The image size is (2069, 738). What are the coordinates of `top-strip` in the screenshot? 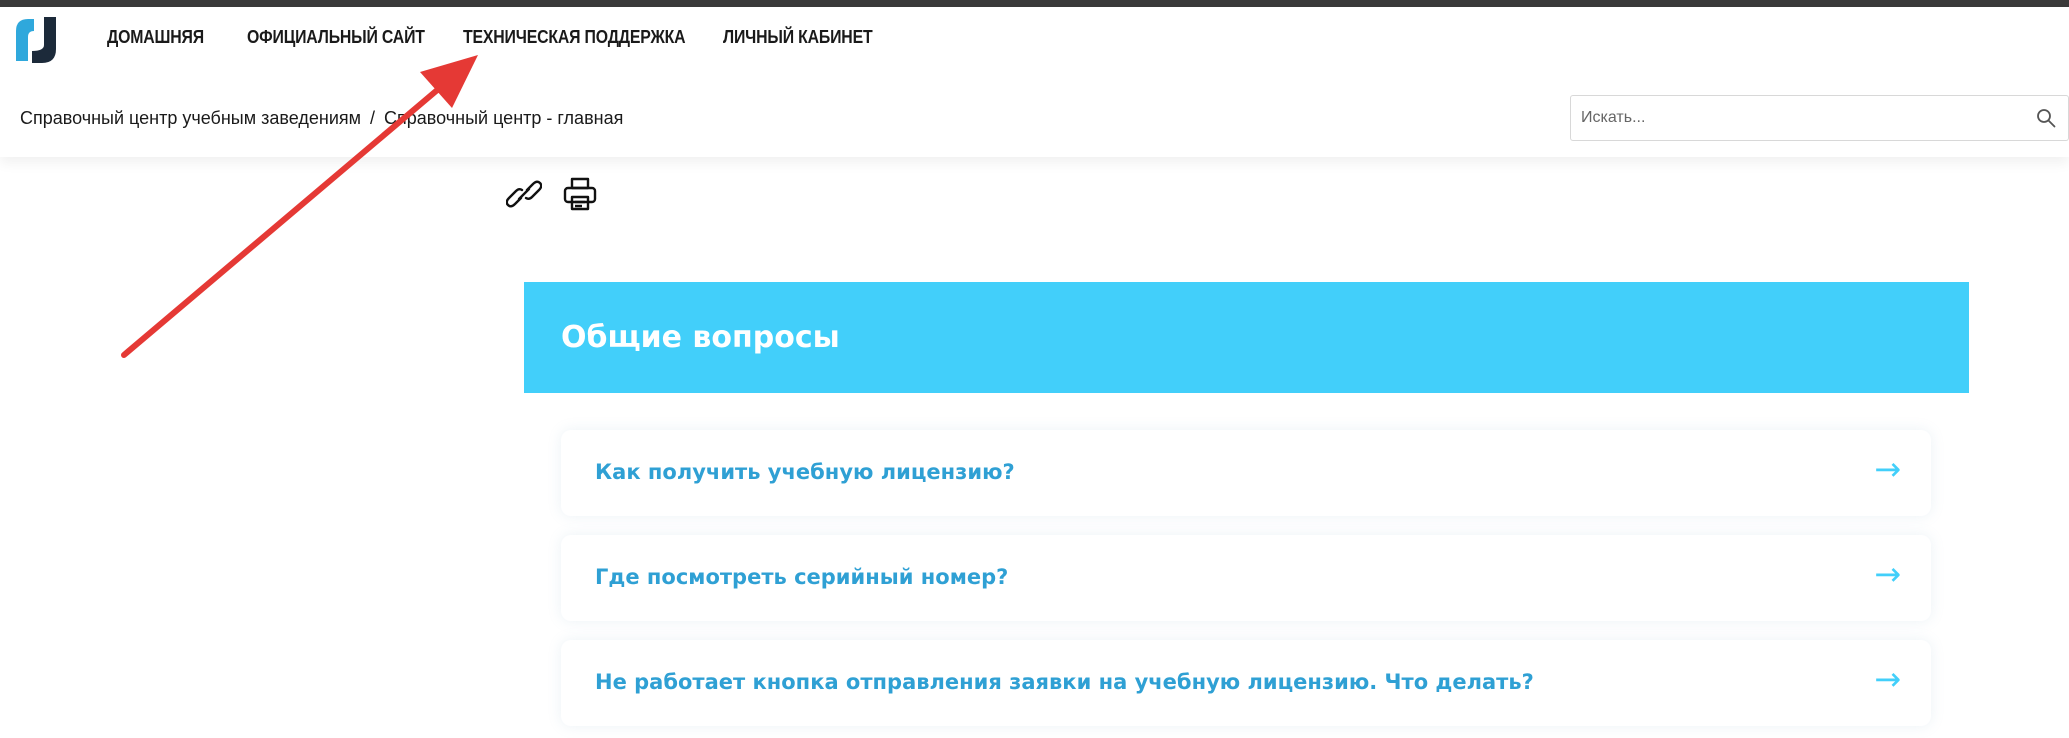 It's located at (1034, 3).